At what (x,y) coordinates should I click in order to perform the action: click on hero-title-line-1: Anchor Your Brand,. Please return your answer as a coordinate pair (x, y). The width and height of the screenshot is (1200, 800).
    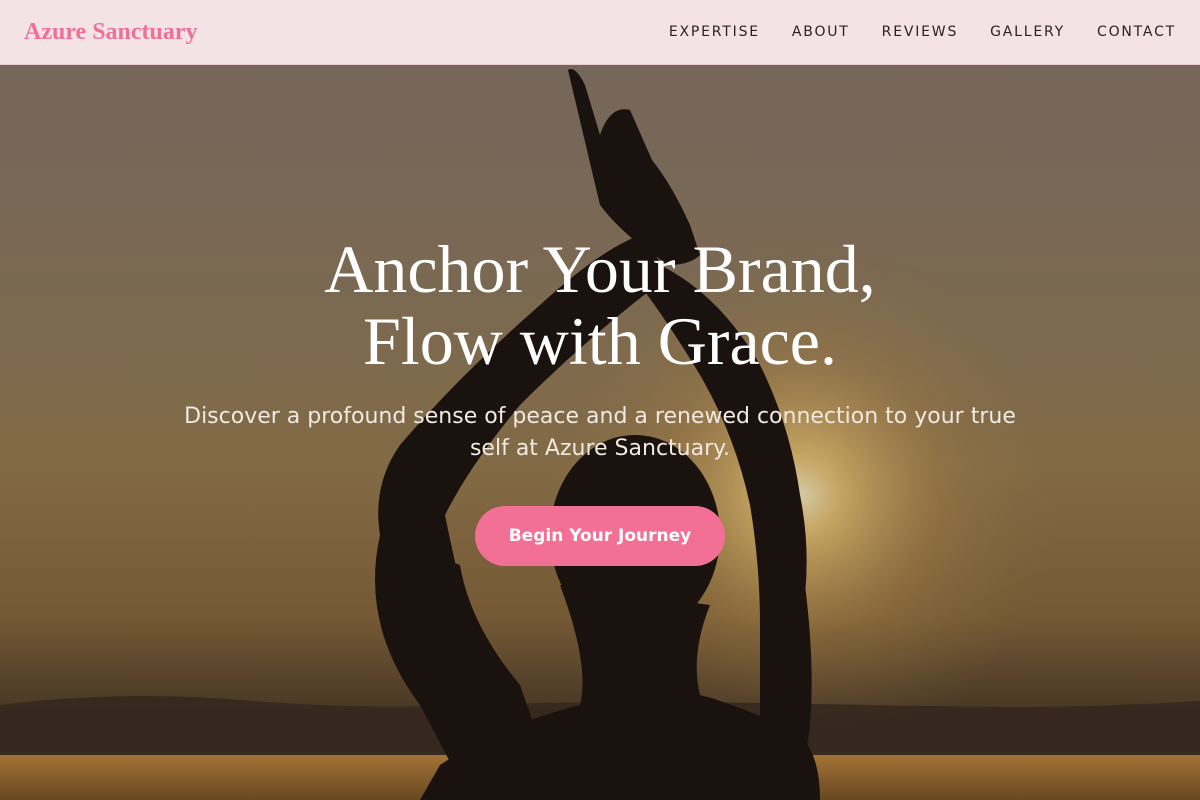
    Looking at the image, I should click on (600, 269).